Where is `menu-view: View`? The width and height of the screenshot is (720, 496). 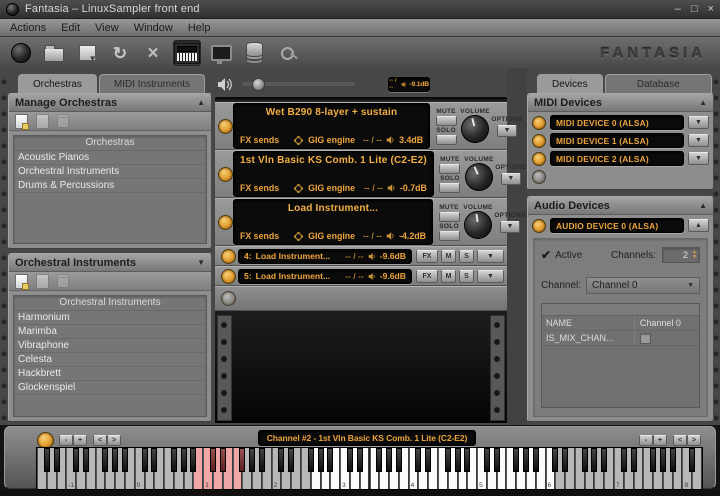 menu-view: View is located at coordinates (107, 28).